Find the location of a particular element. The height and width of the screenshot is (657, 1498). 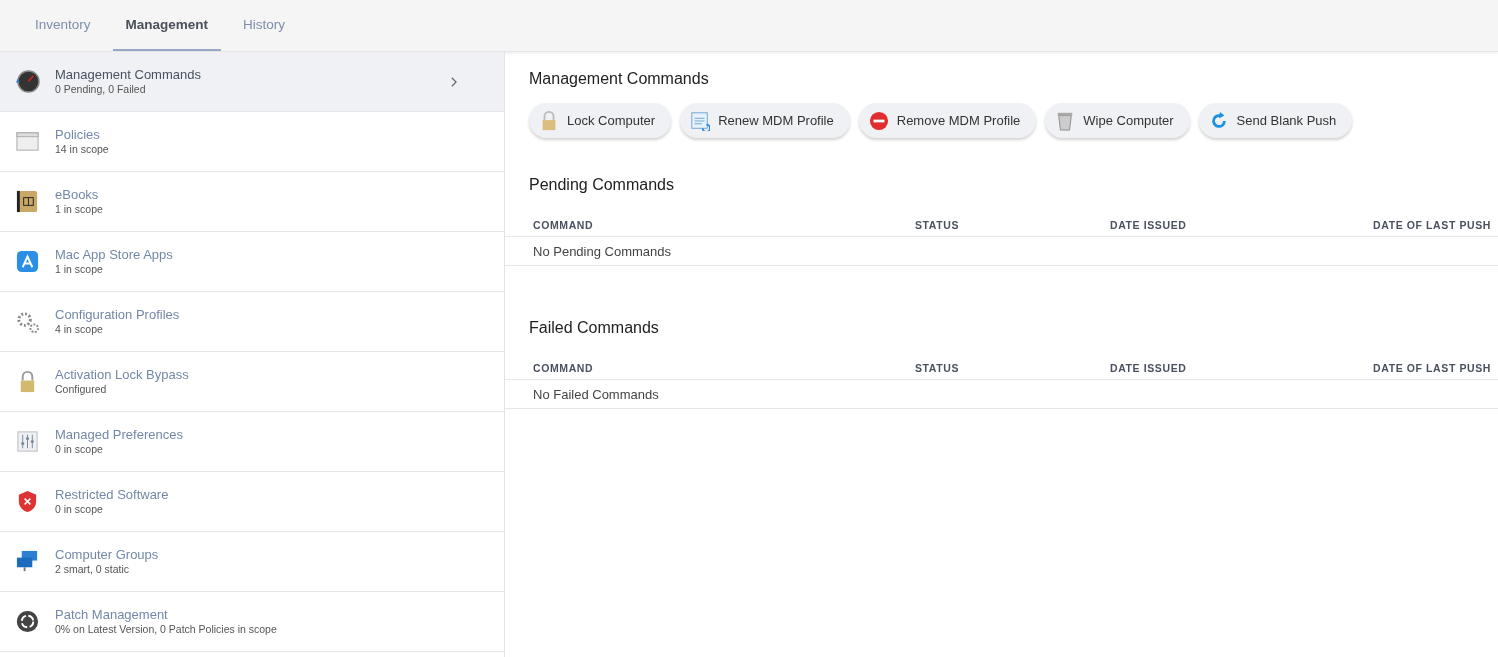

item-title: Policies is located at coordinates (78, 135).